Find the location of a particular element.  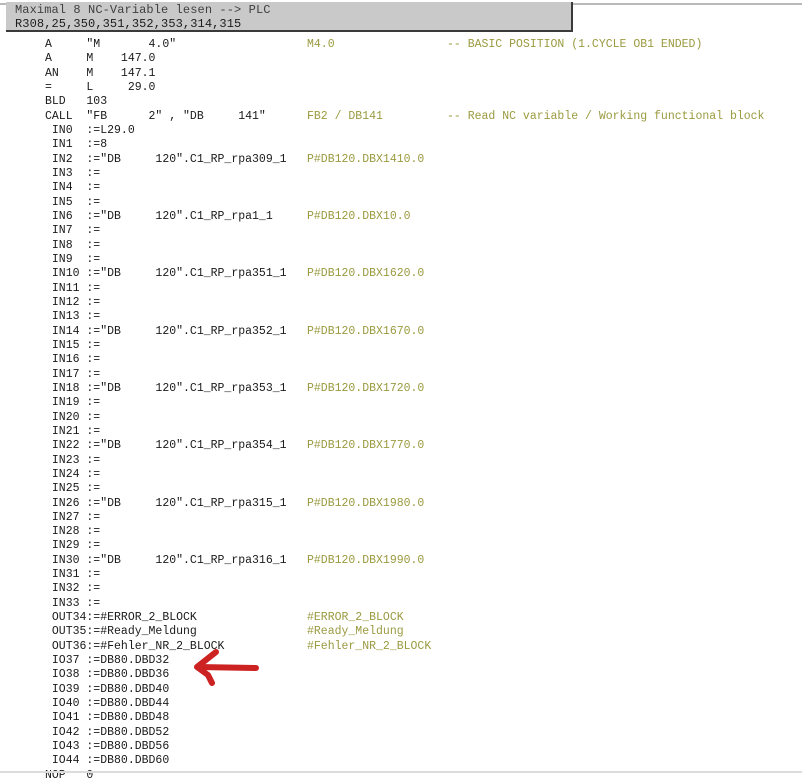

code-statement: A M 147.0 is located at coordinates (100, 59).